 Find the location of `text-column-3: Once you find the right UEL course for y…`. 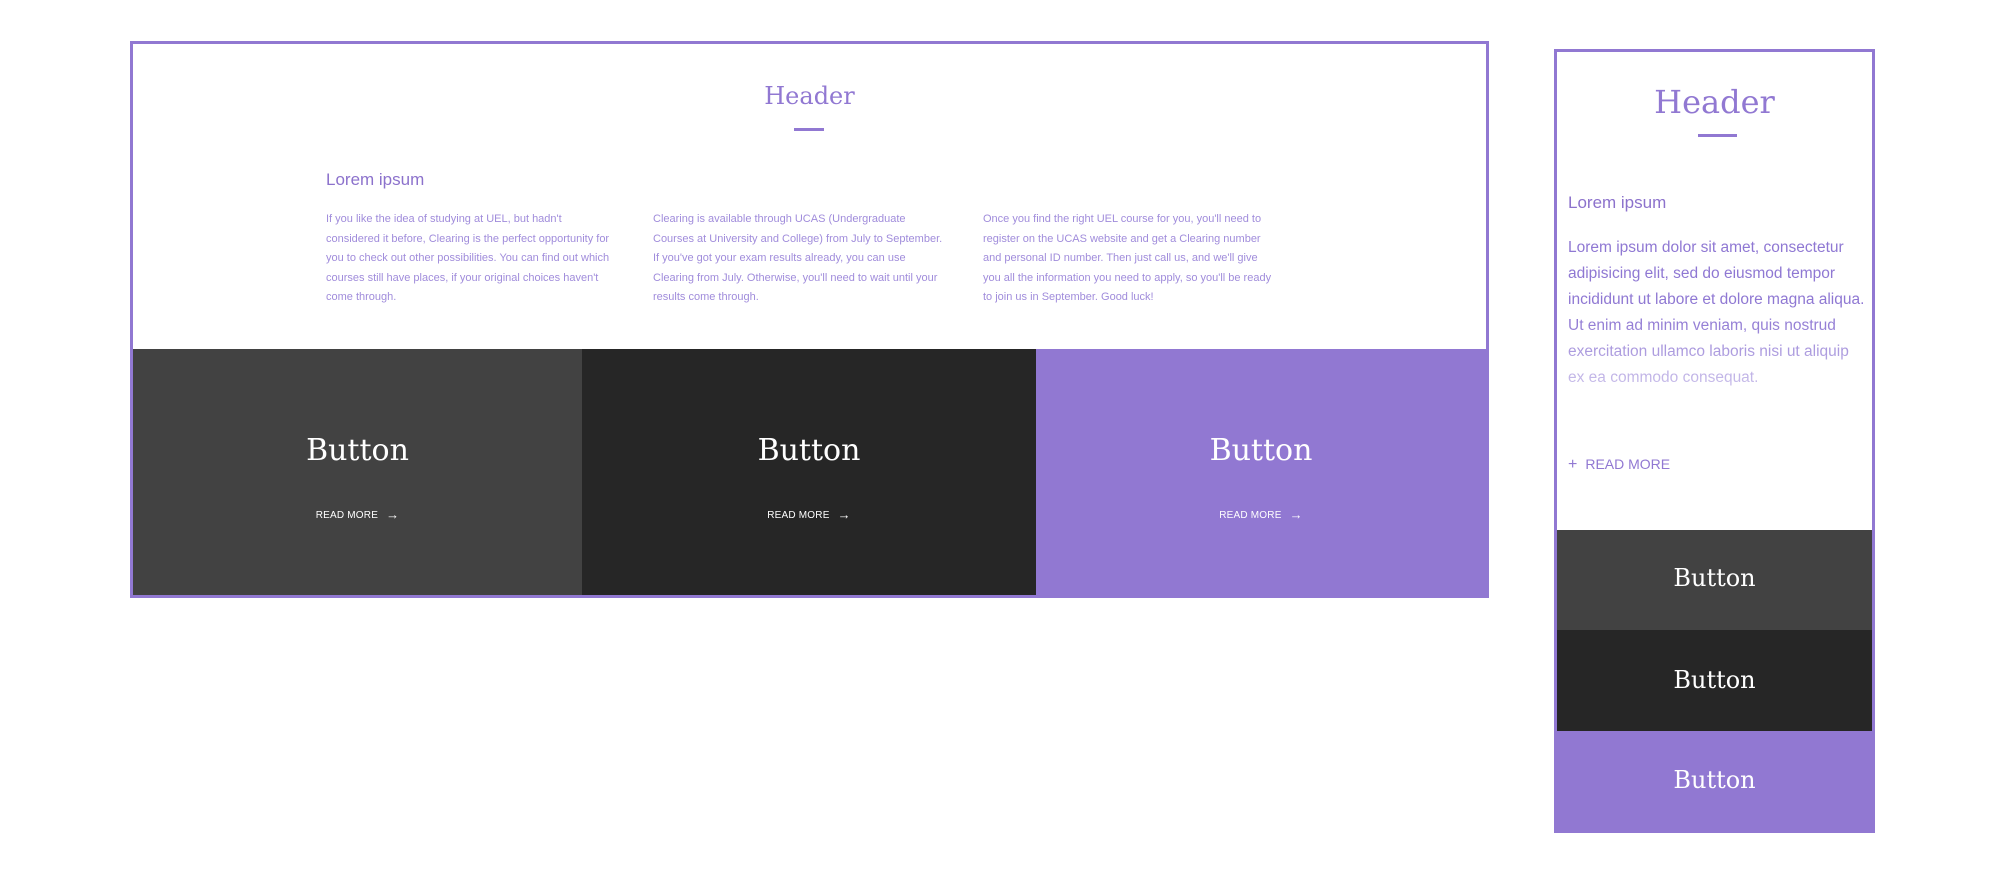

text-column-3: Once you find the right UEL course for y… is located at coordinates (1127, 258).